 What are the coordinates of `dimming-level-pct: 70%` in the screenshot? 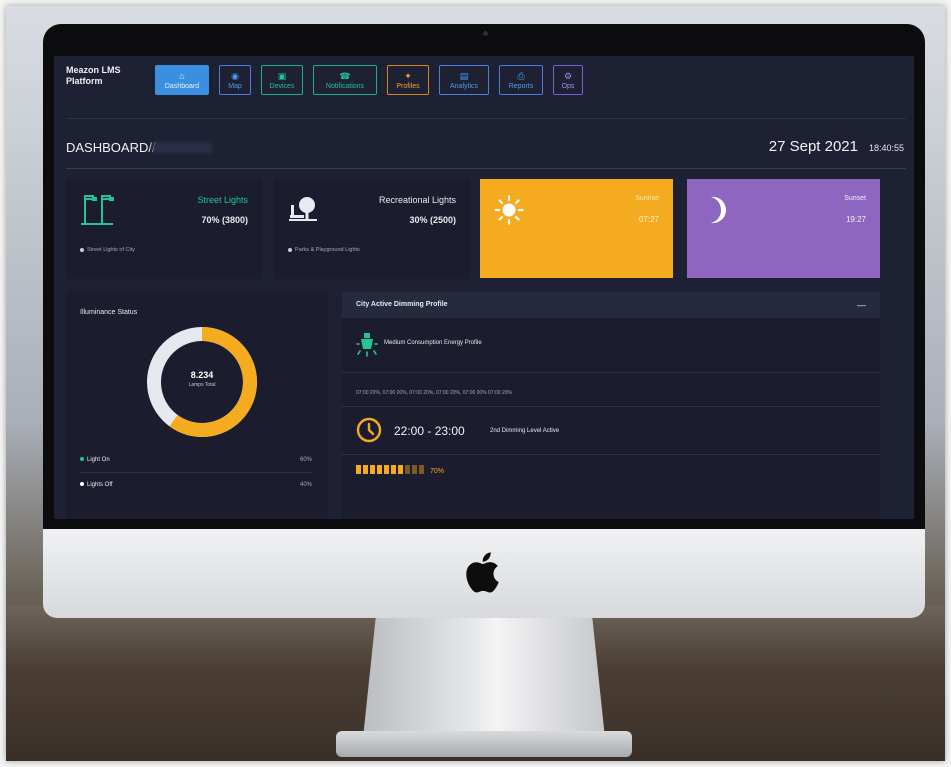 It's located at (437, 471).